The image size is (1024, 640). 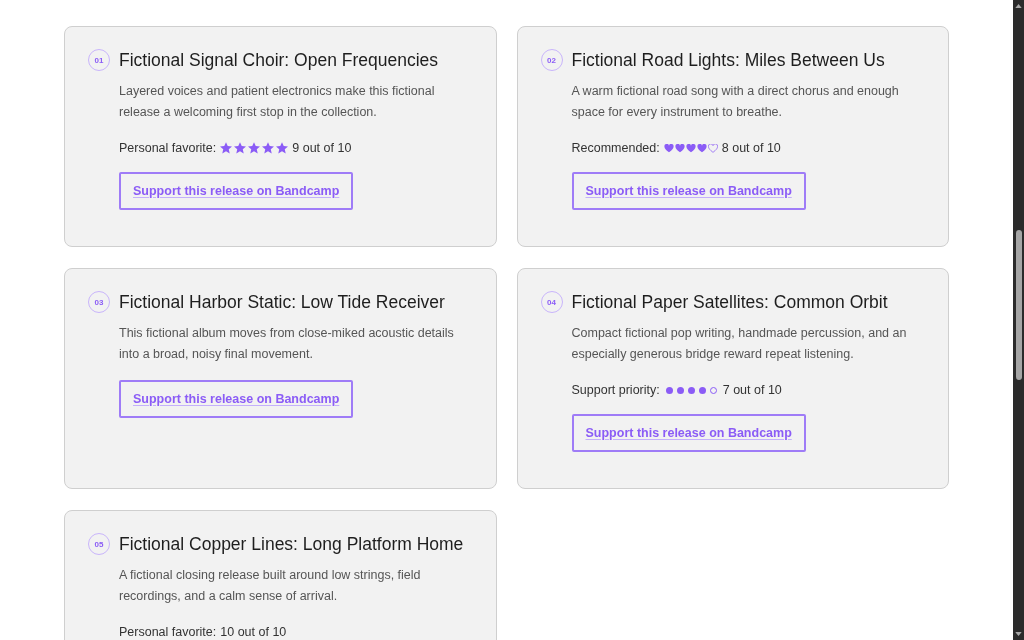 What do you see at coordinates (615, 148) in the screenshot?
I see `rating-label: Recommended:` at bounding box center [615, 148].